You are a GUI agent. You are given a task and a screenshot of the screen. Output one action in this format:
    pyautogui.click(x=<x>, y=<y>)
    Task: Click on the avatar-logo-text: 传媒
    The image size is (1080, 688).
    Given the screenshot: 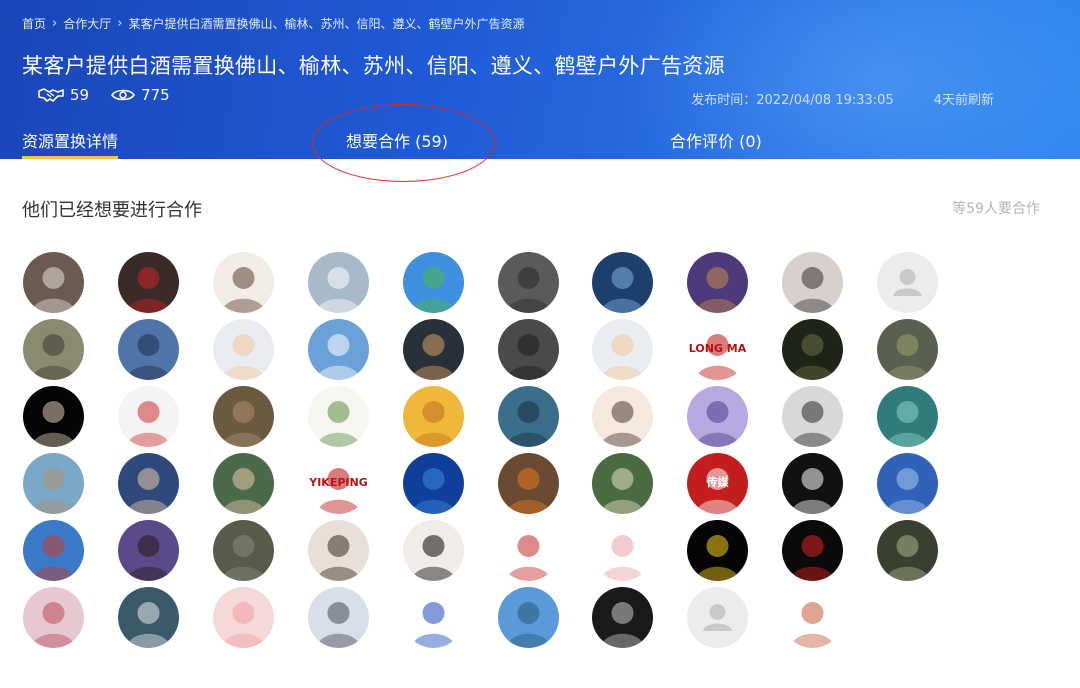 What is the action you would take?
    pyautogui.click(x=717, y=483)
    